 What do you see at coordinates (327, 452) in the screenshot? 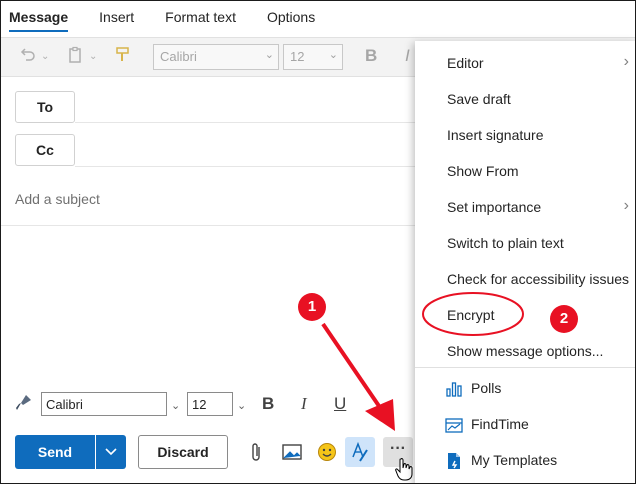
I see `emoji-icon` at bounding box center [327, 452].